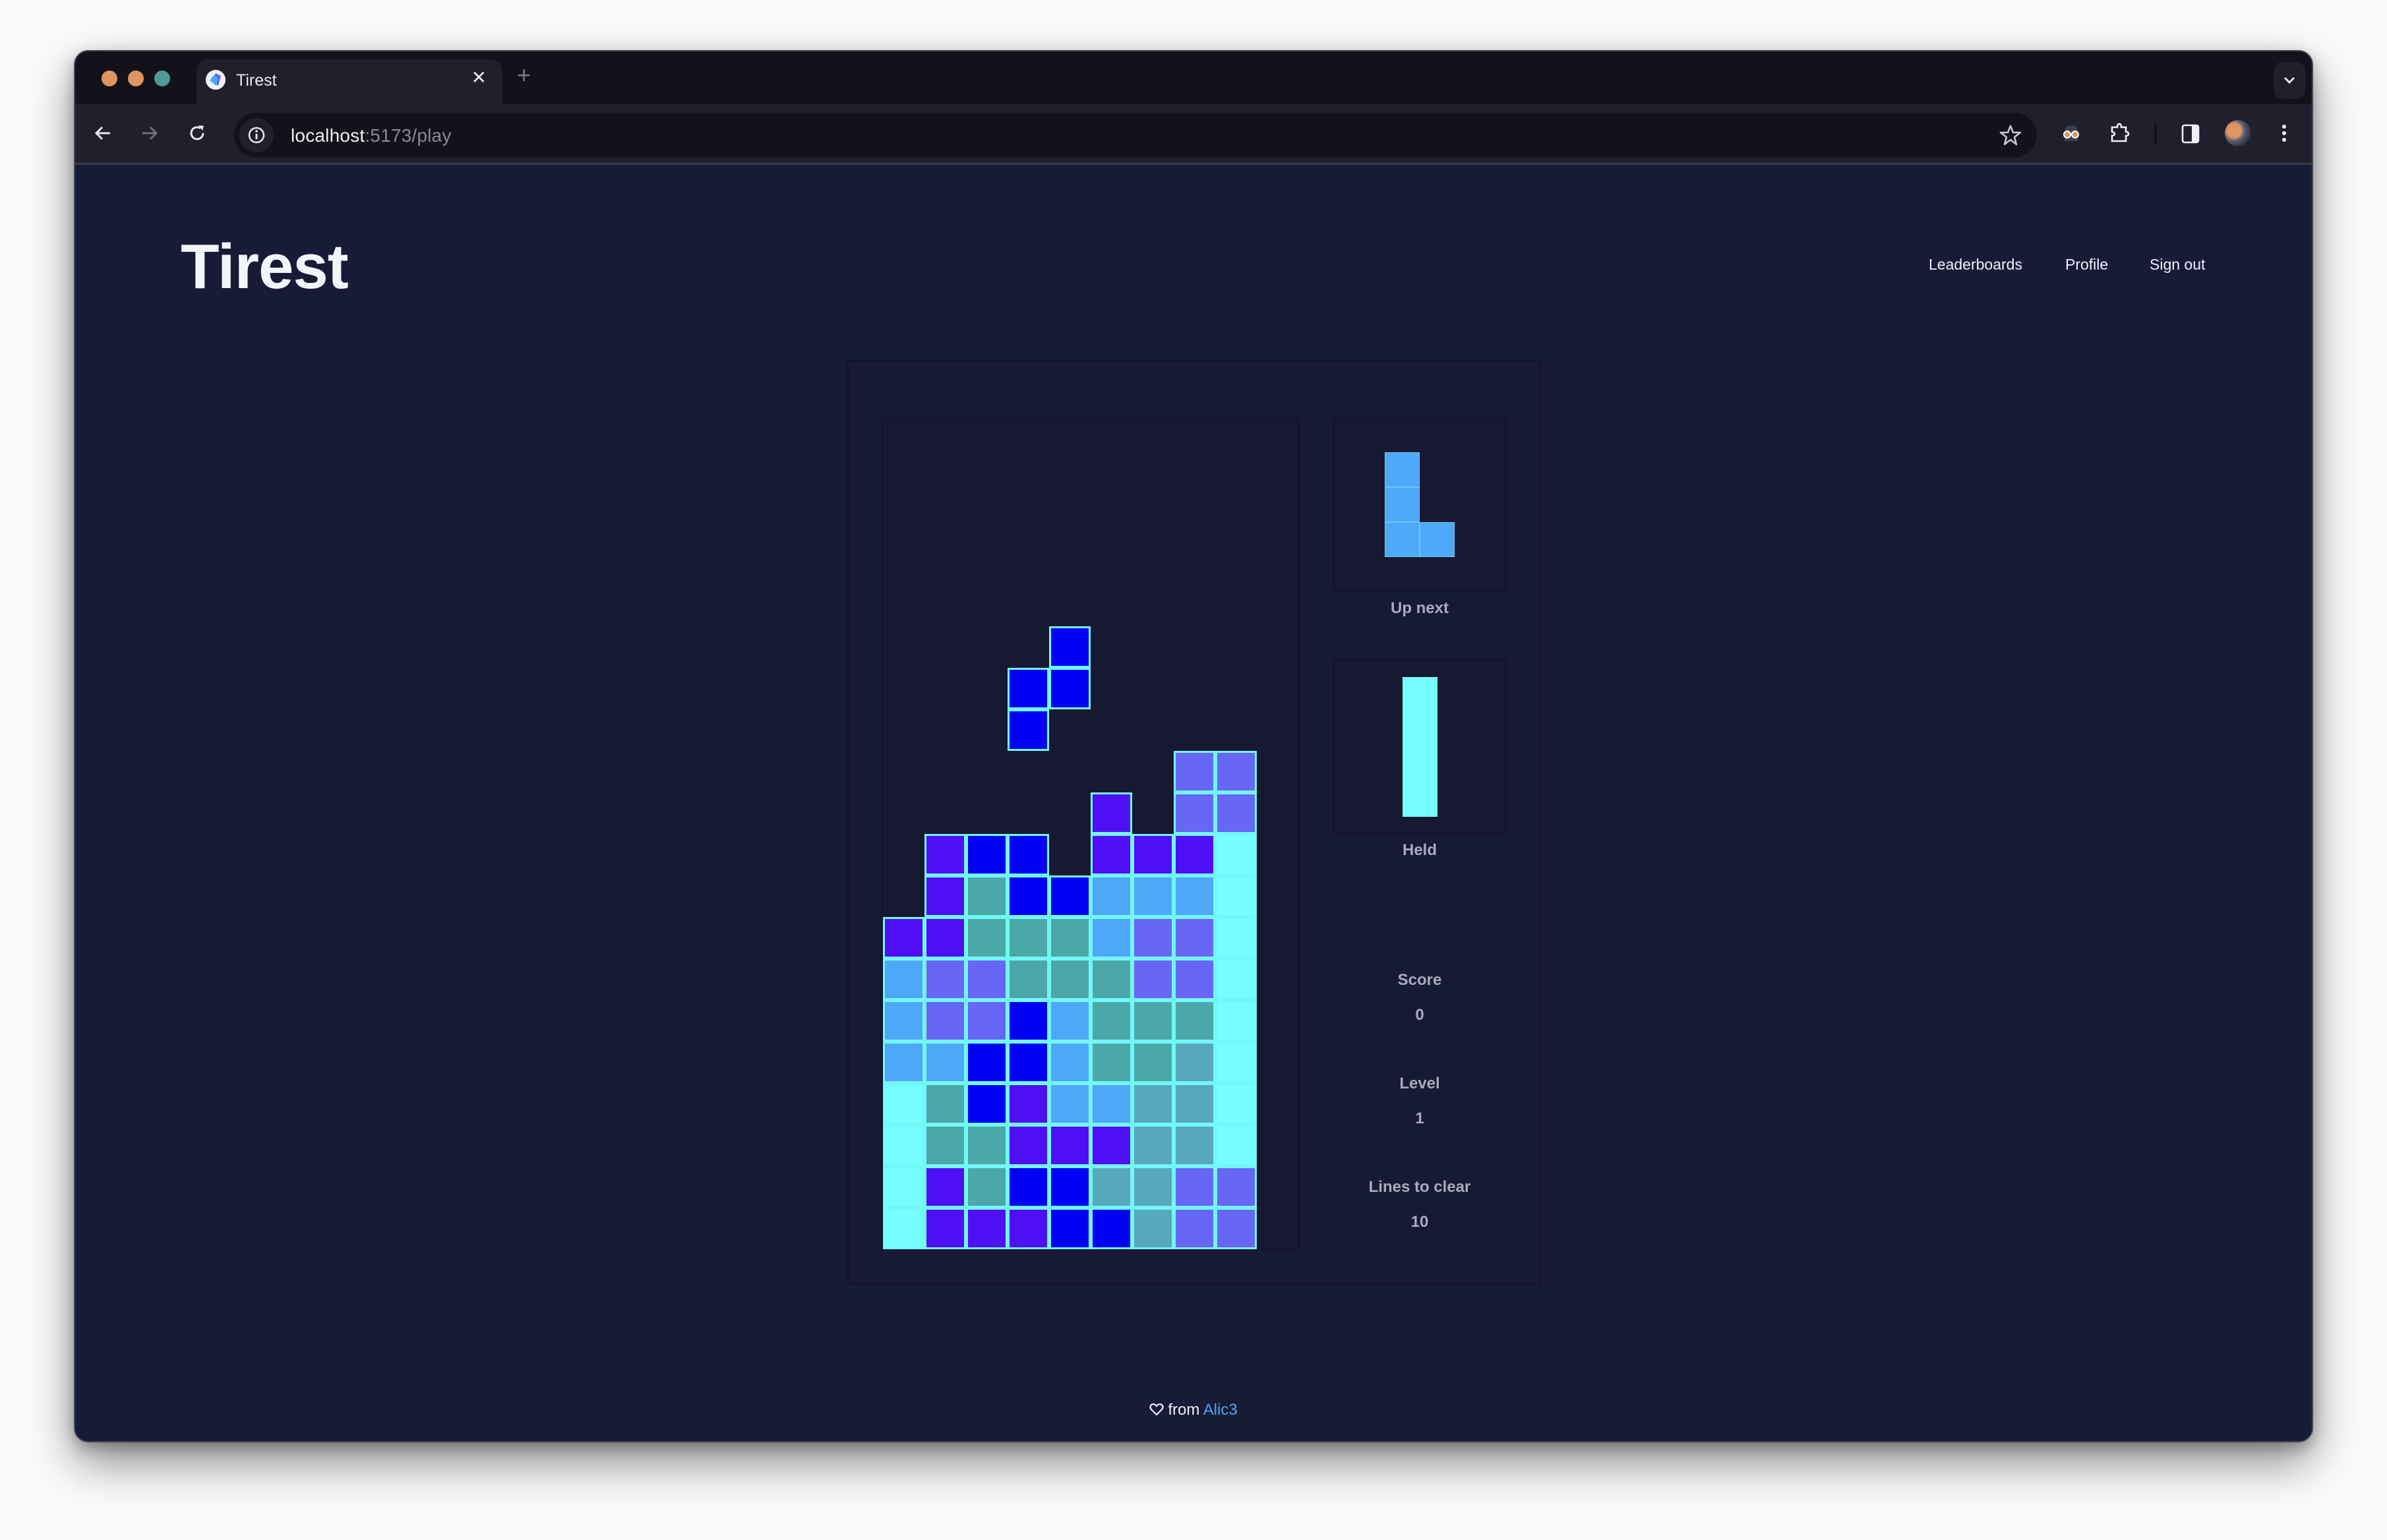  Describe the element at coordinates (1419, 1222) in the screenshot. I see `lines-to-clear-value: 10` at that location.